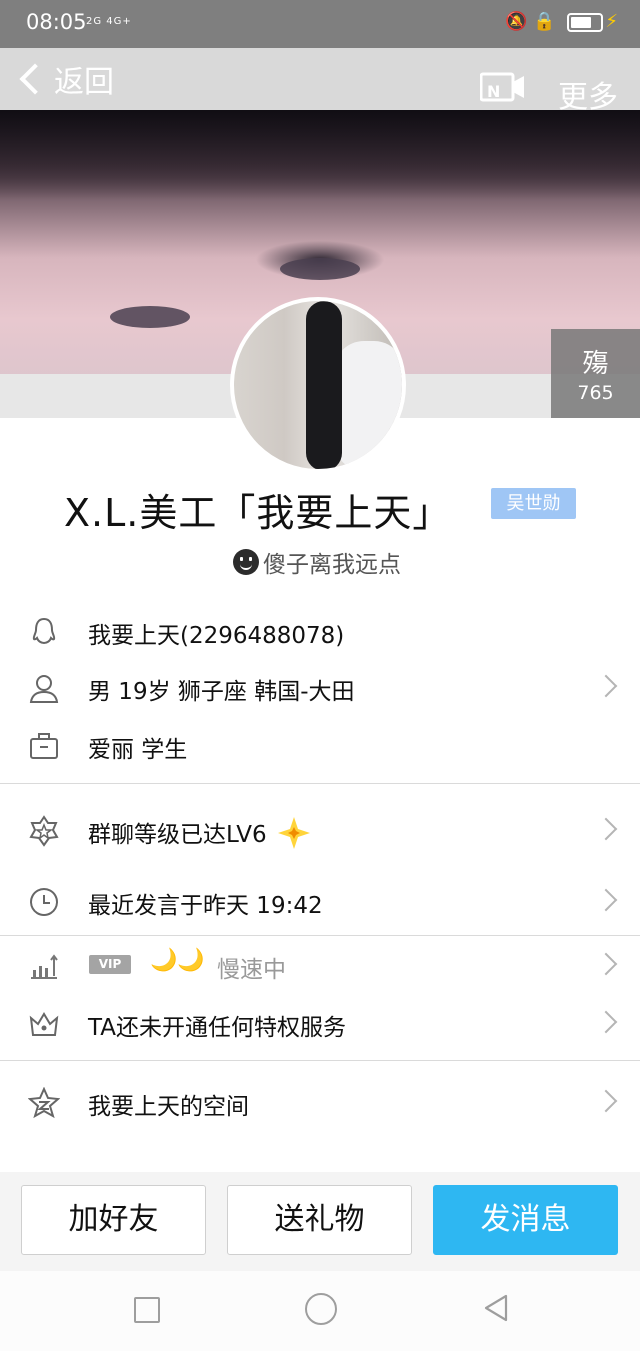  Describe the element at coordinates (320, 1102) in the screenshot. I see `qzone-row: 我要上天的空间` at that location.